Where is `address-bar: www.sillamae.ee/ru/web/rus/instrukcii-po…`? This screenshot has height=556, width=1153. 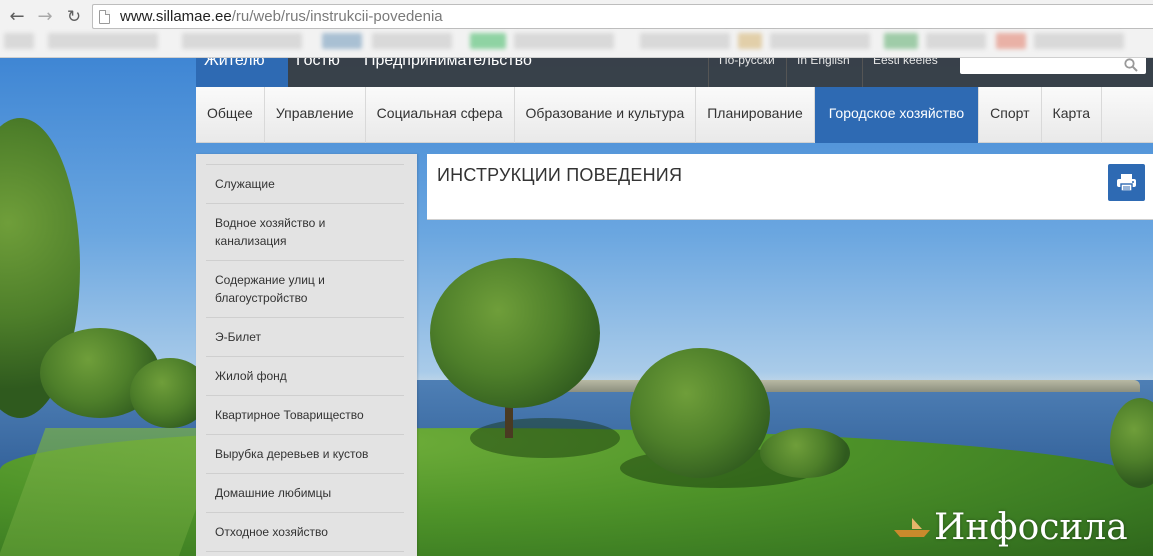
address-bar: www.sillamae.ee/ru/web/rus/instrukcii-po… is located at coordinates (622, 16).